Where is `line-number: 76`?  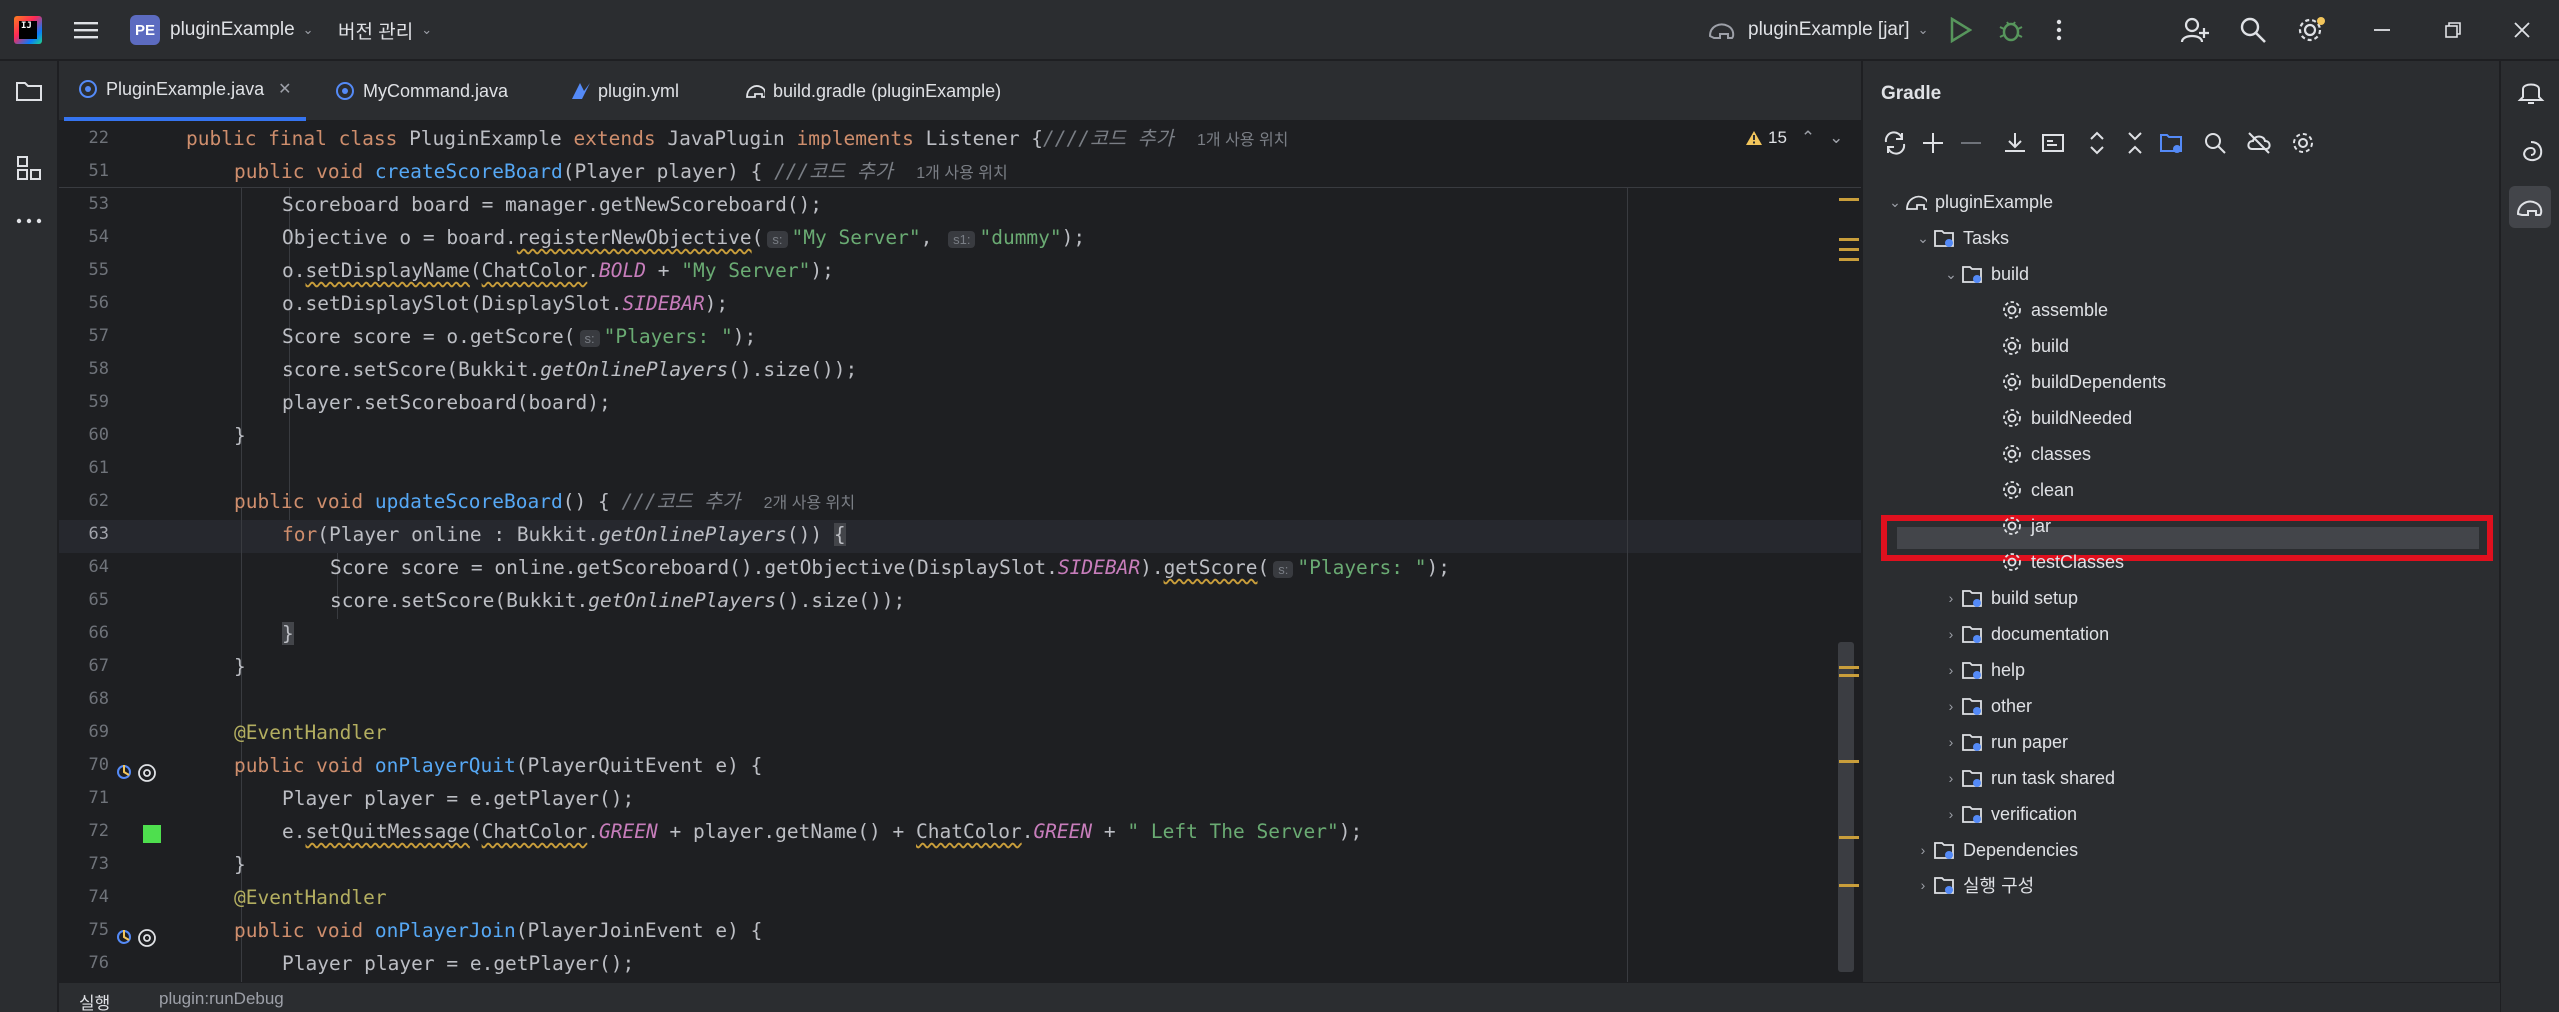
line-number: 76 is located at coordinates (98, 963).